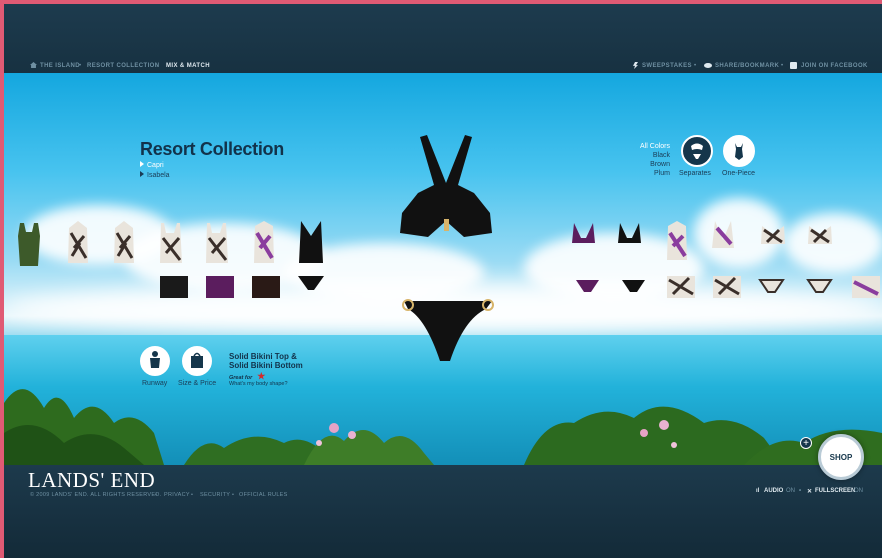 Image resolution: width=882 pixels, height=558 pixels. I want to click on fullscreen-icon: ✕, so click(809, 491).